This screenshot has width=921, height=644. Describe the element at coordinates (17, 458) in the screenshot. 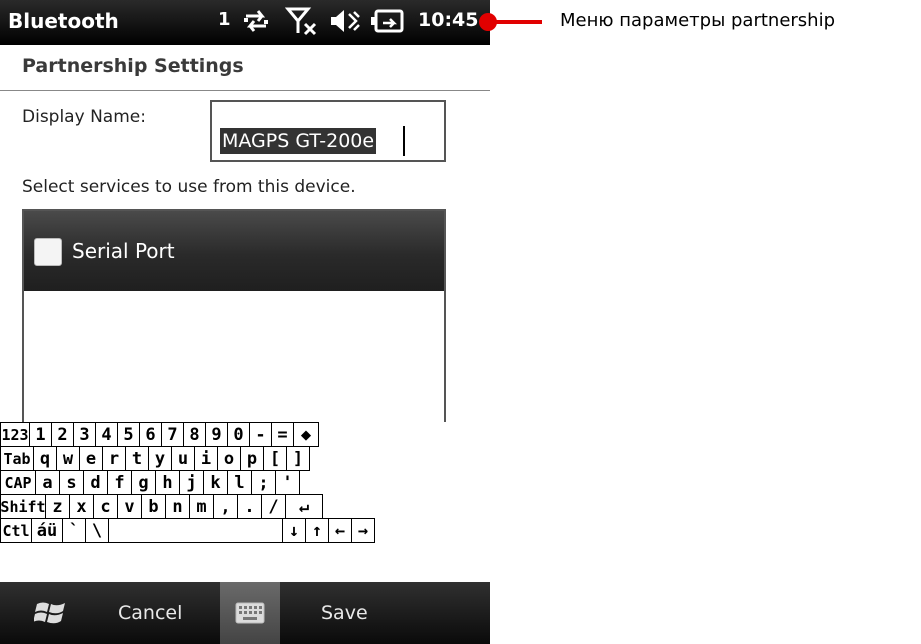

I see `key-tab: Tab` at that location.